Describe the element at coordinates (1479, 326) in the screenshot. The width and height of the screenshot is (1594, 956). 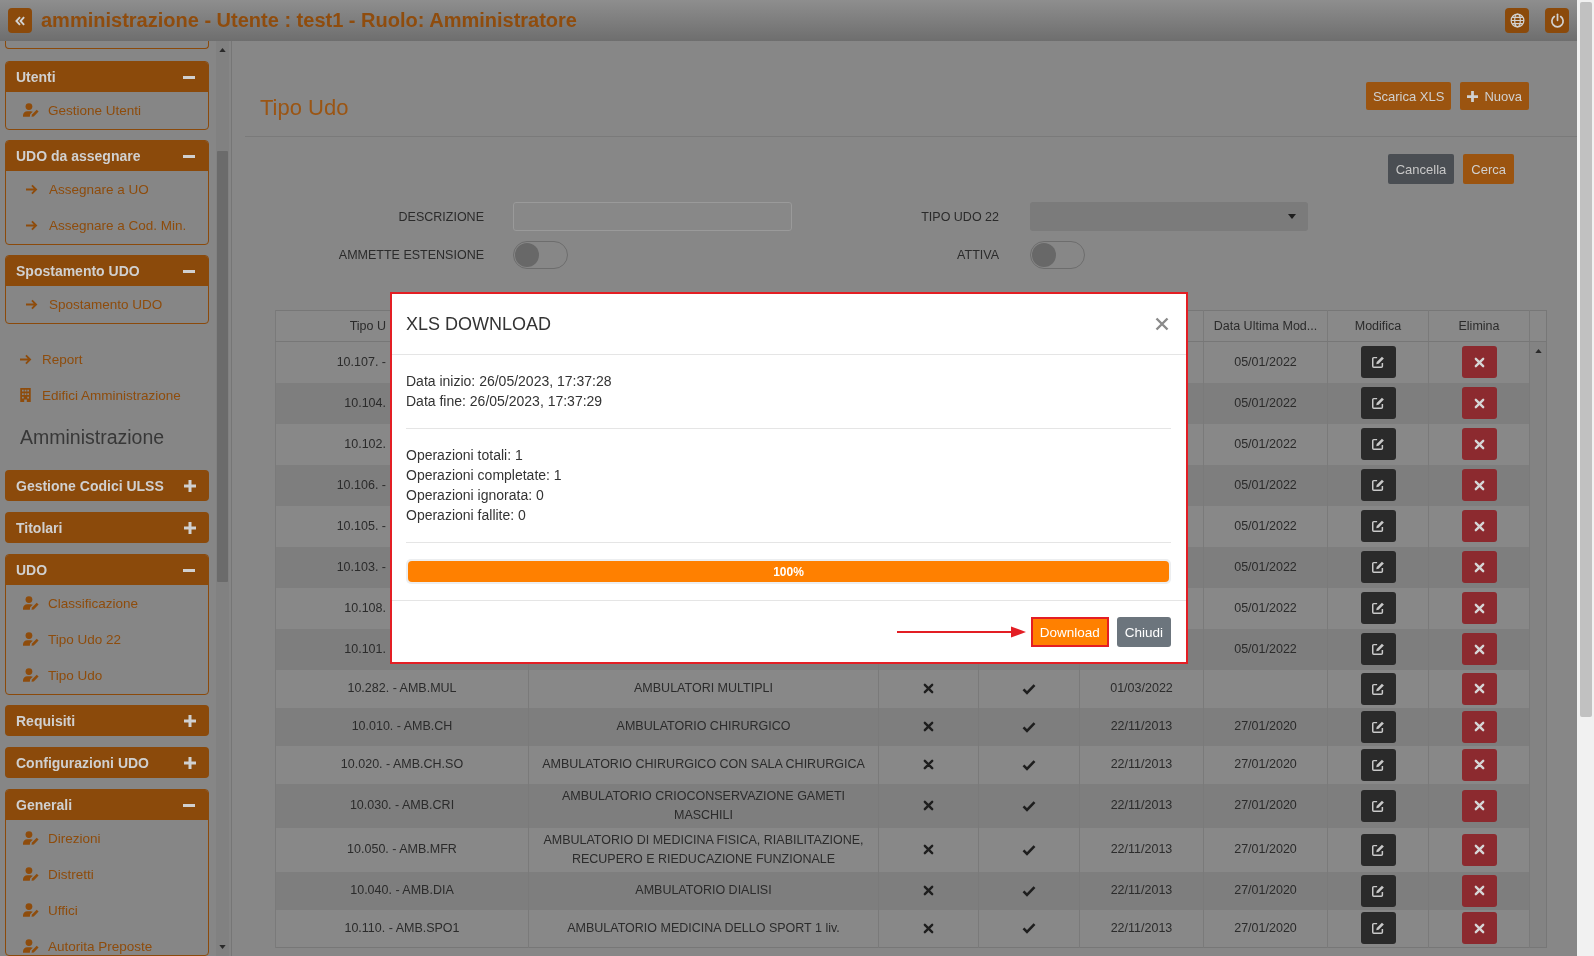
I see `column-header: Elimina` at that location.